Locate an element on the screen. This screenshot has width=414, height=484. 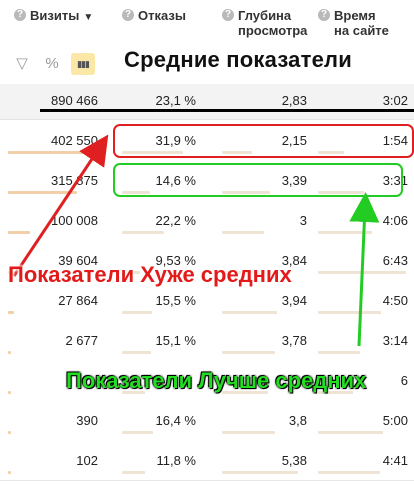
worse-label: Показатели Хуже средних is located at coordinates (150, 274).